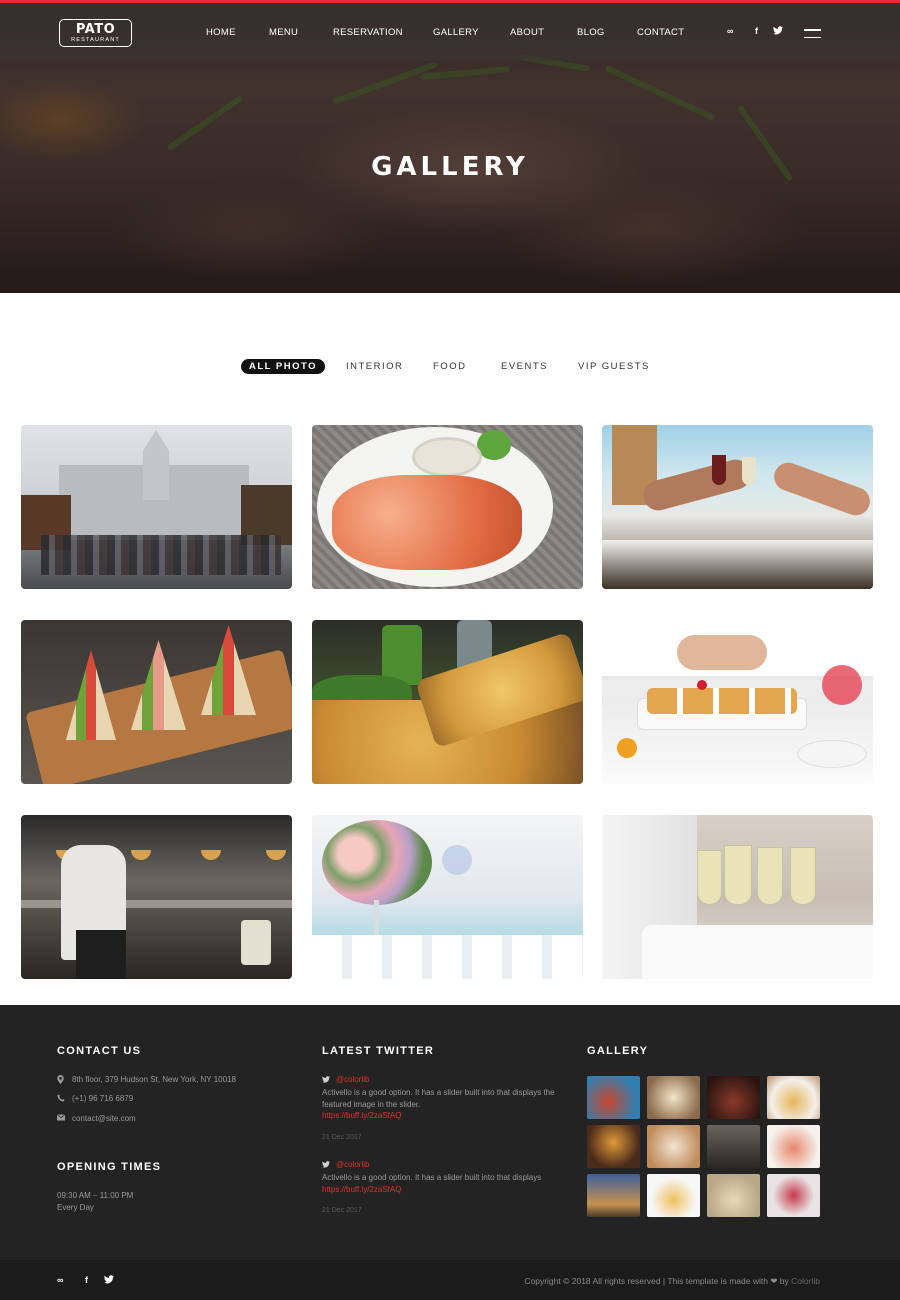 The height and width of the screenshot is (1300, 900). What do you see at coordinates (447, 457) in the screenshot?
I see `sauce-bowl-shape` at bounding box center [447, 457].